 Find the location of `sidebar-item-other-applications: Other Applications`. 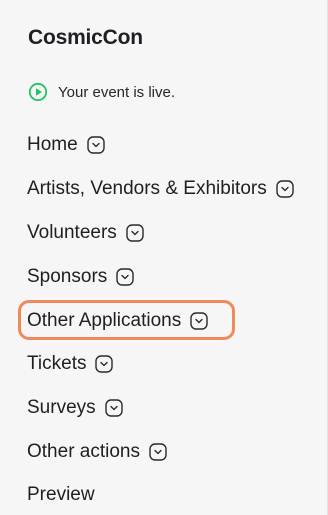

sidebar-item-other-applications: Other Applications is located at coordinates (117, 321).